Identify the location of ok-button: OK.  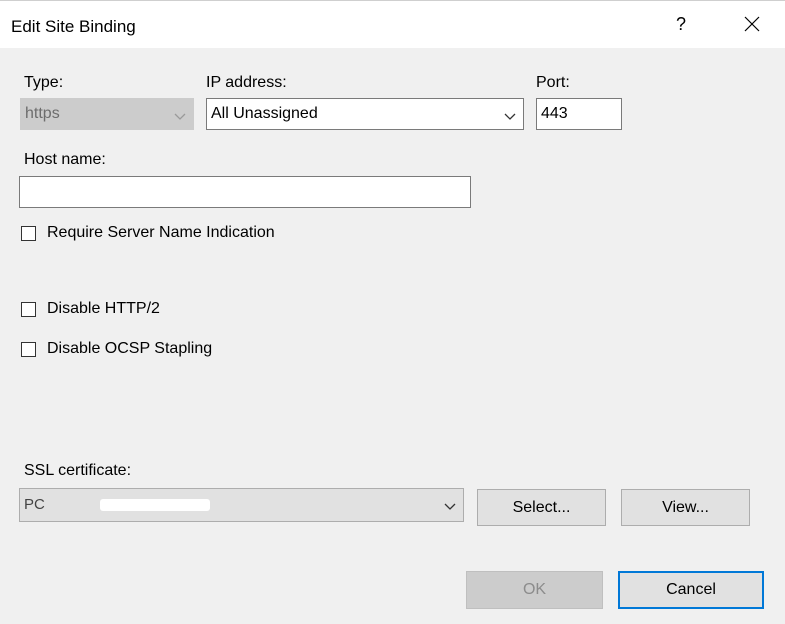
(534, 590).